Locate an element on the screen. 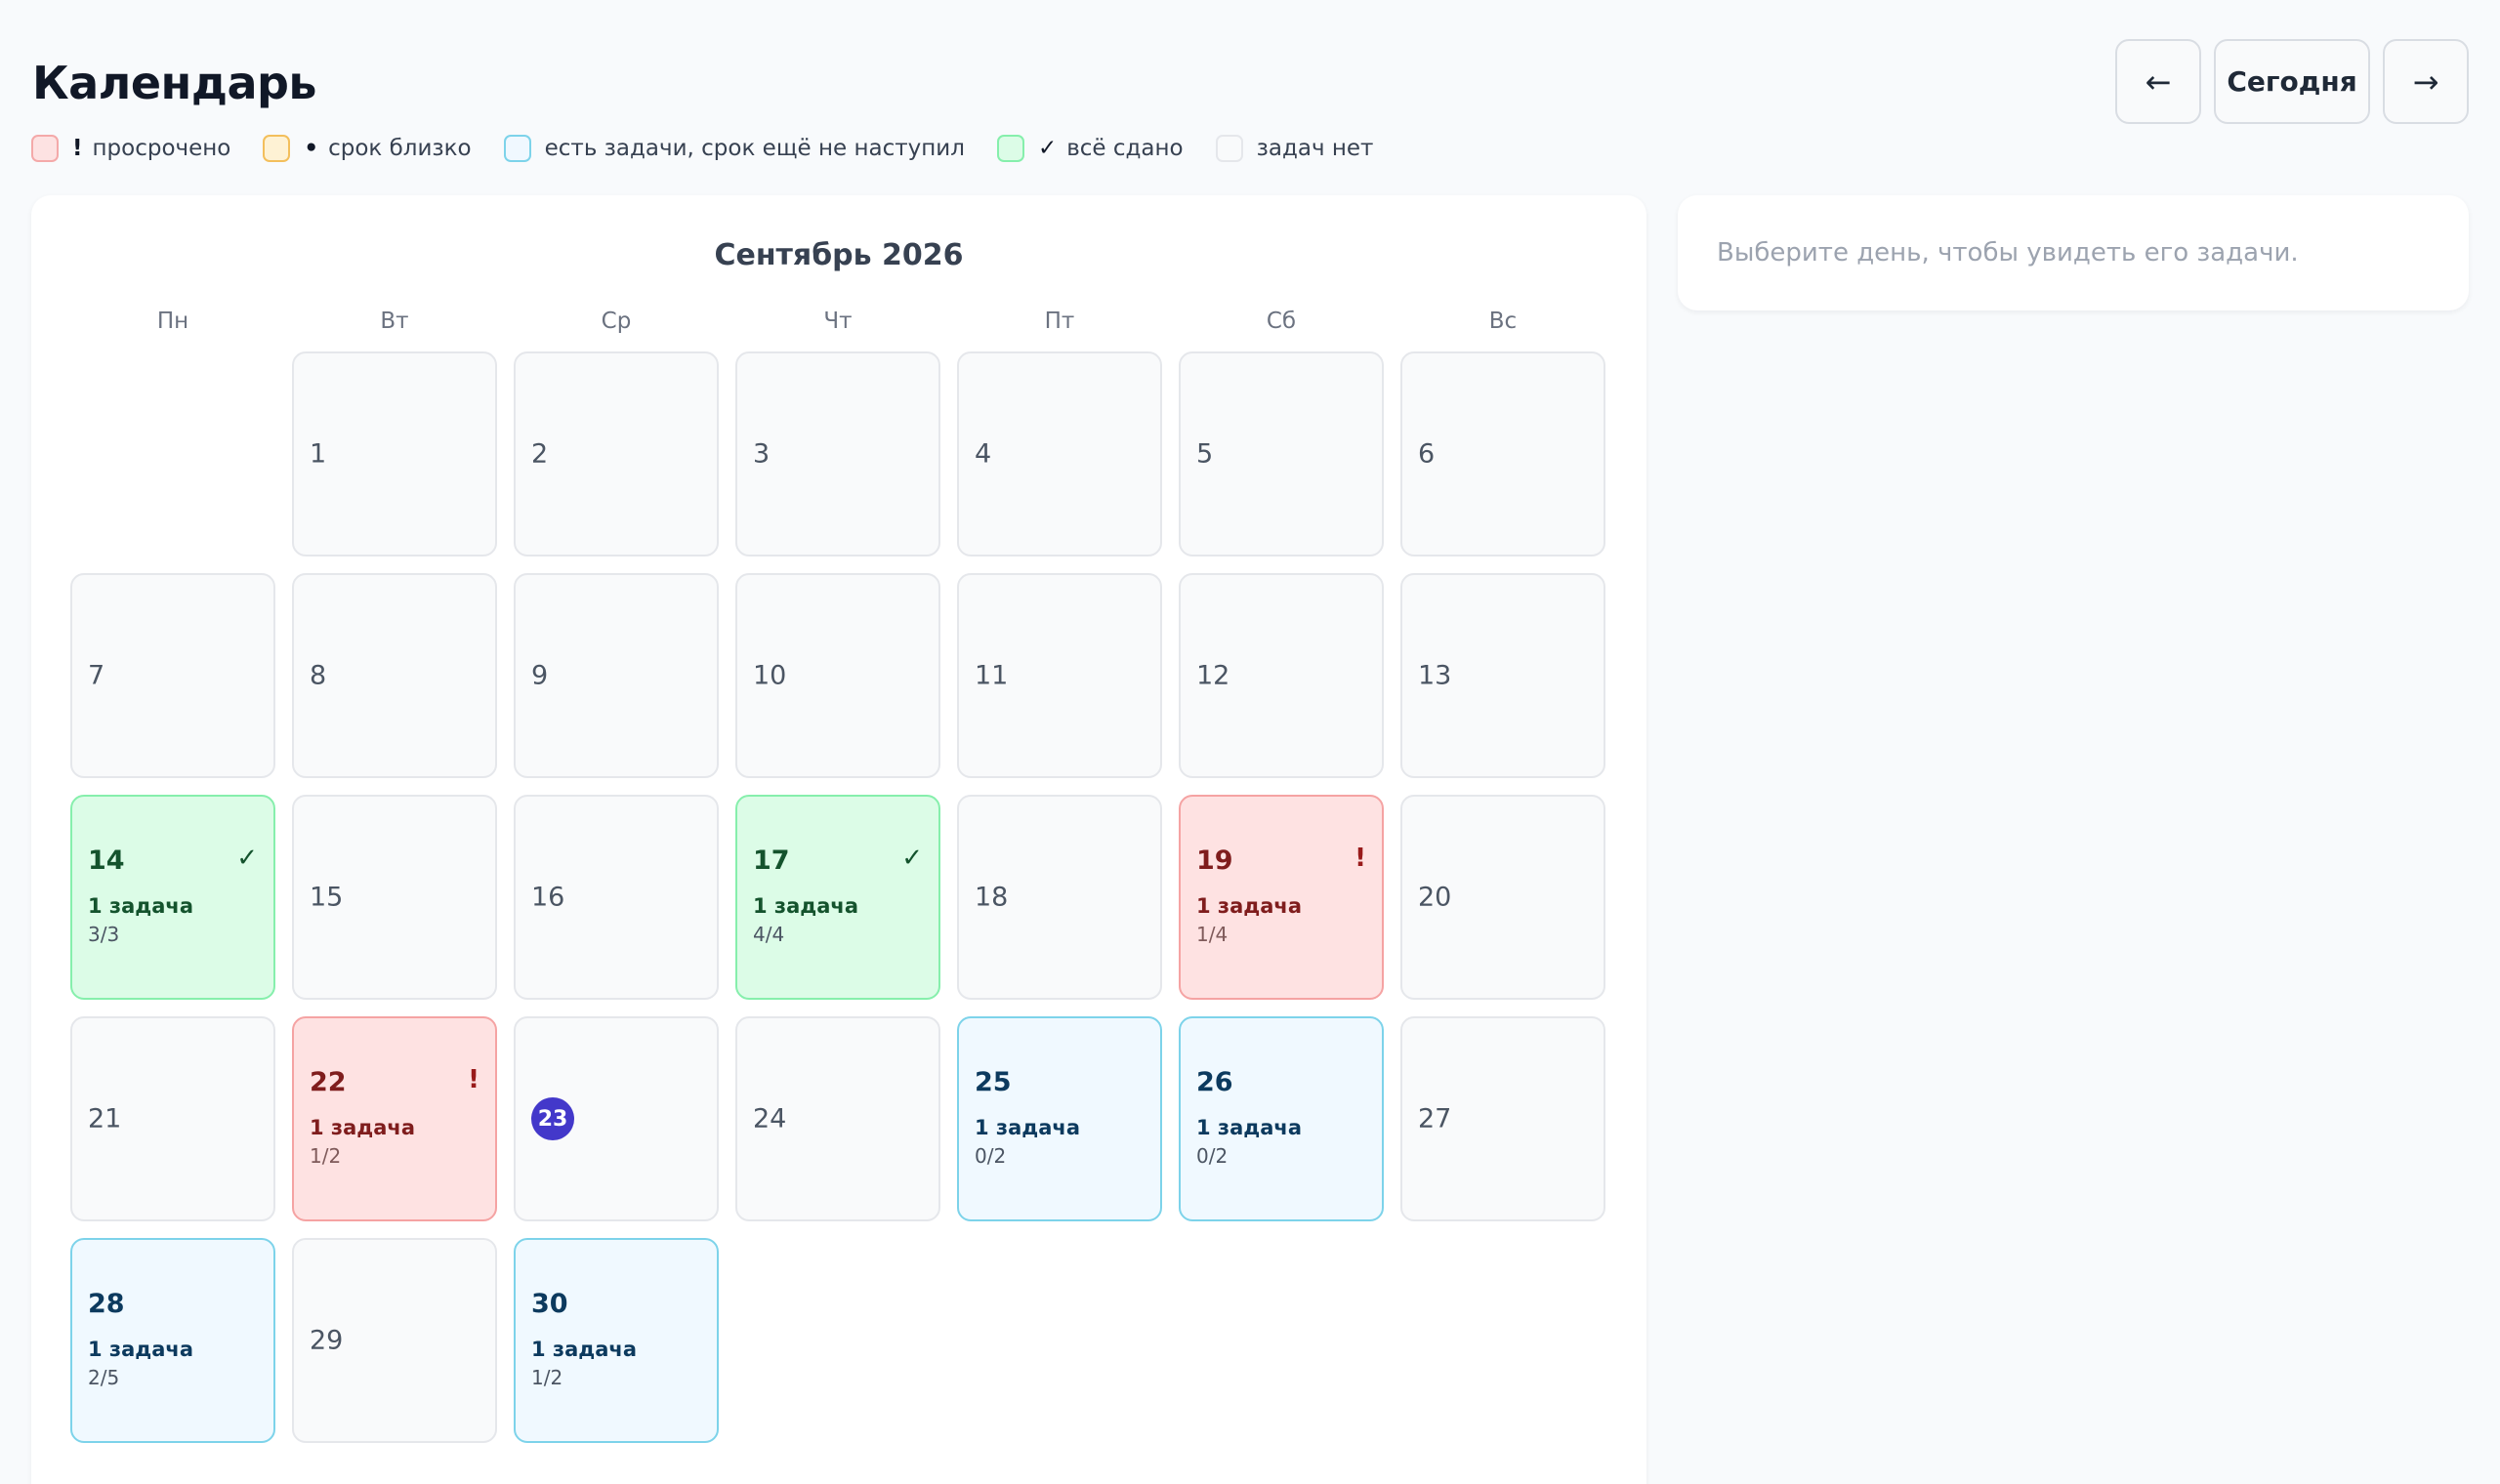  day-cell-4: 4 is located at coordinates (1059, 454).